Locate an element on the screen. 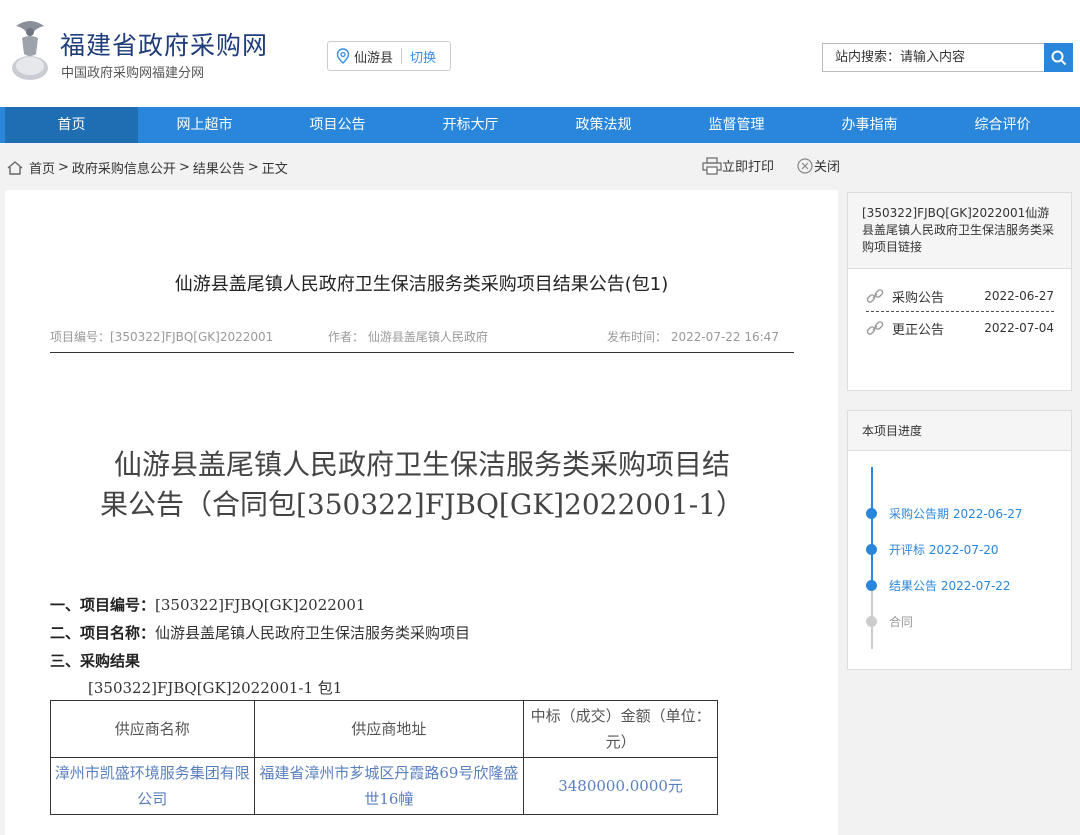 The image size is (1080, 835). progress-step: 合同 is located at coordinates (889, 621).